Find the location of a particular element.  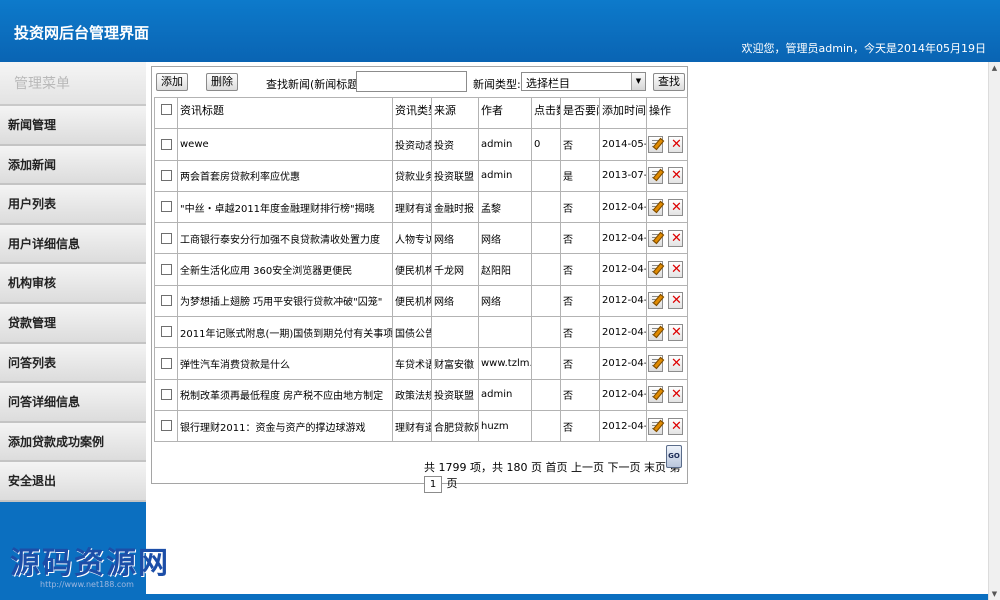

cell-date: 2012-04-28 is located at coordinates (623, 269).